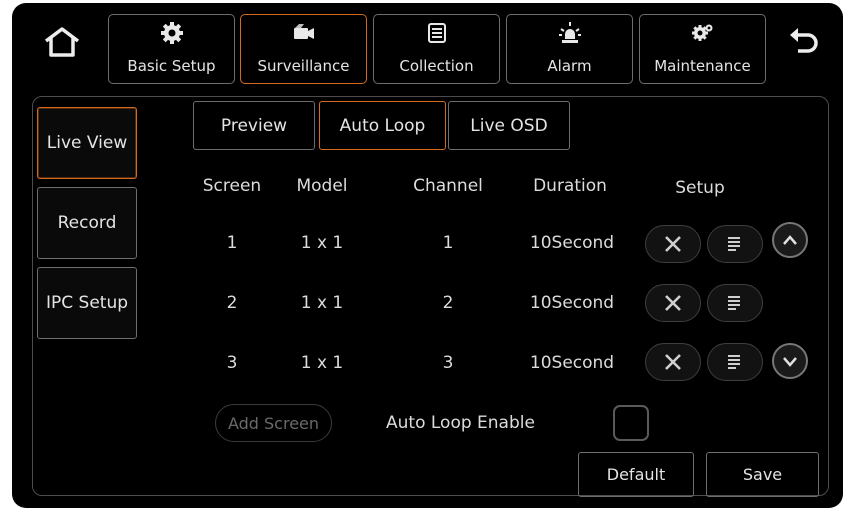  Describe the element at coordinates (171, 66) in the screenshot. I see `tab-label: Basic Setup` at that location.